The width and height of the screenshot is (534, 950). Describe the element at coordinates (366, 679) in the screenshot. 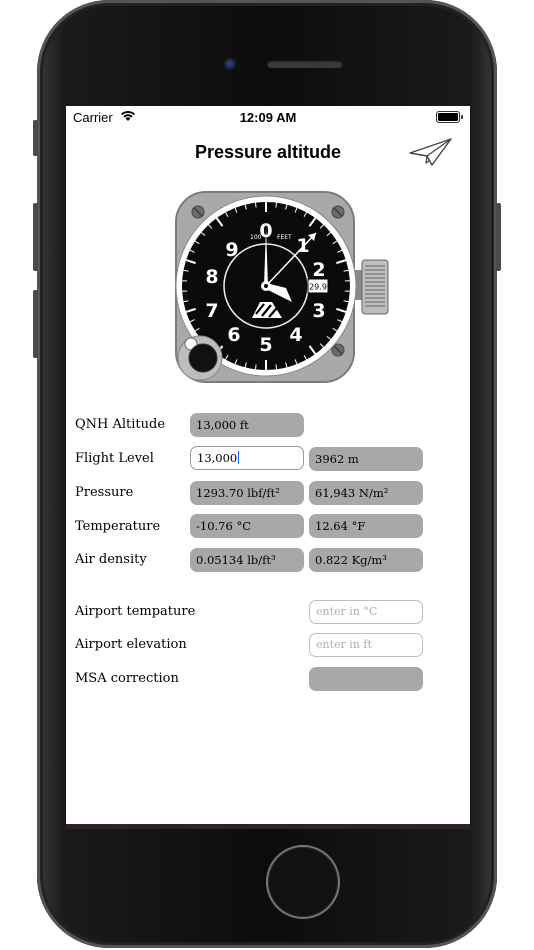

I see `msa-correction-field` at that location.